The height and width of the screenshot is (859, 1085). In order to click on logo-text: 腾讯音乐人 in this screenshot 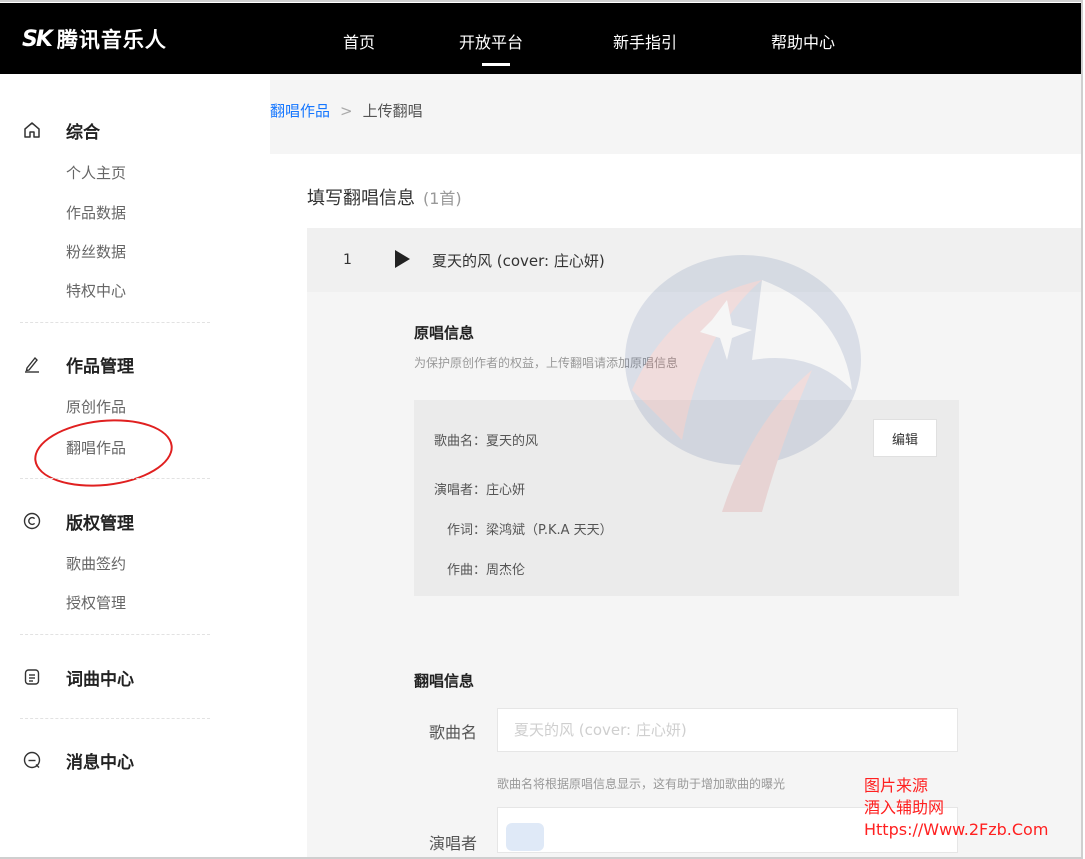, I will do `click(111, 40)`.